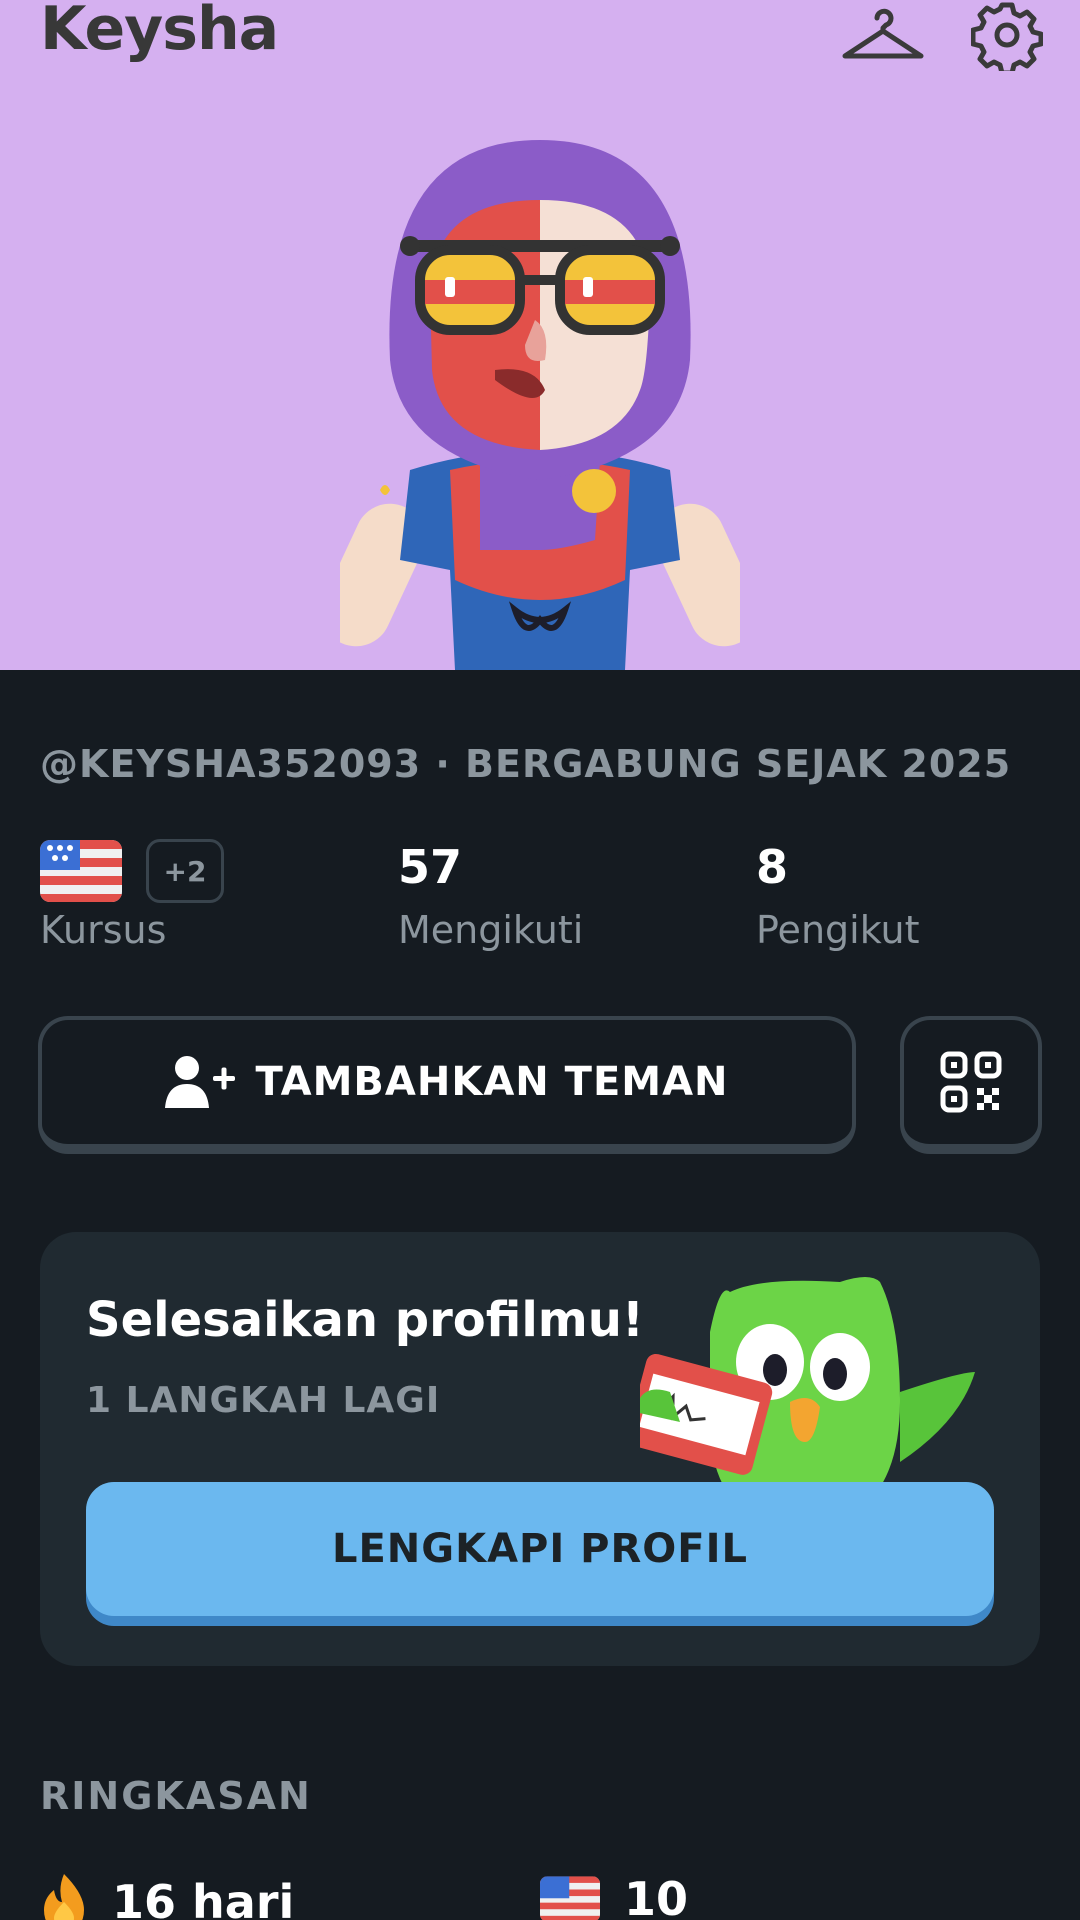 The height and width of the screenshot is (1920, 1080). Describe the element at coordinates (176, 1796) in the screenshot. I see `summary-heading: RINGKASAN` at that location.